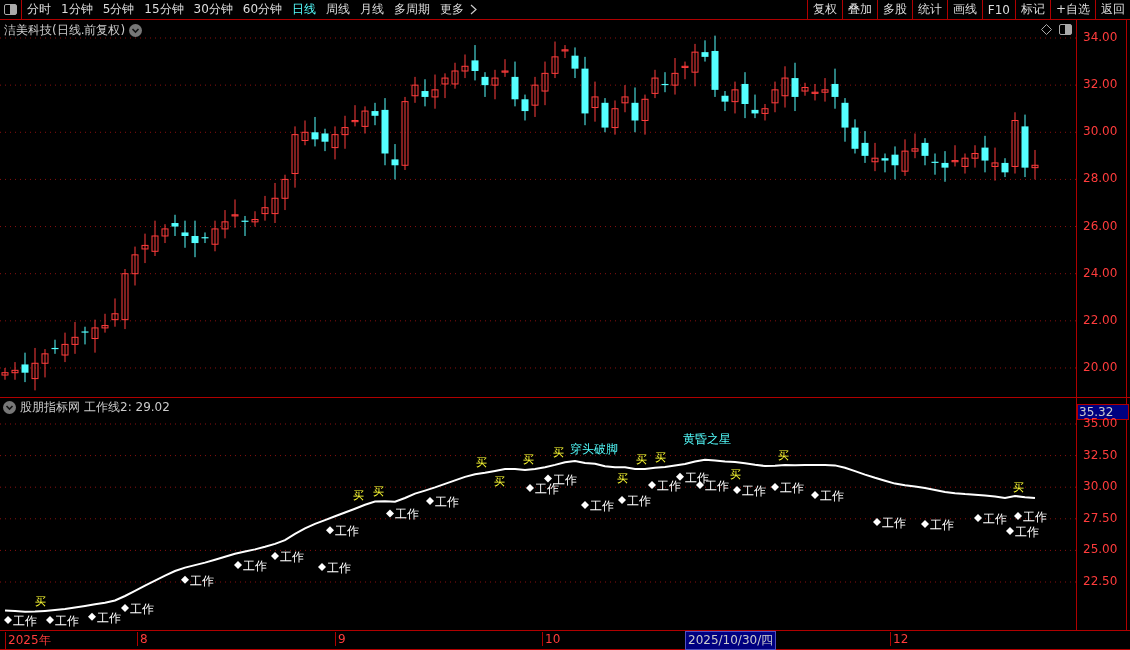 The image size is (1130, 650). What do you see at coordinates (1100, 549) in the screenshot?
I see `indicator-axis-label: 25.00` at bounding box center [1100, 549].